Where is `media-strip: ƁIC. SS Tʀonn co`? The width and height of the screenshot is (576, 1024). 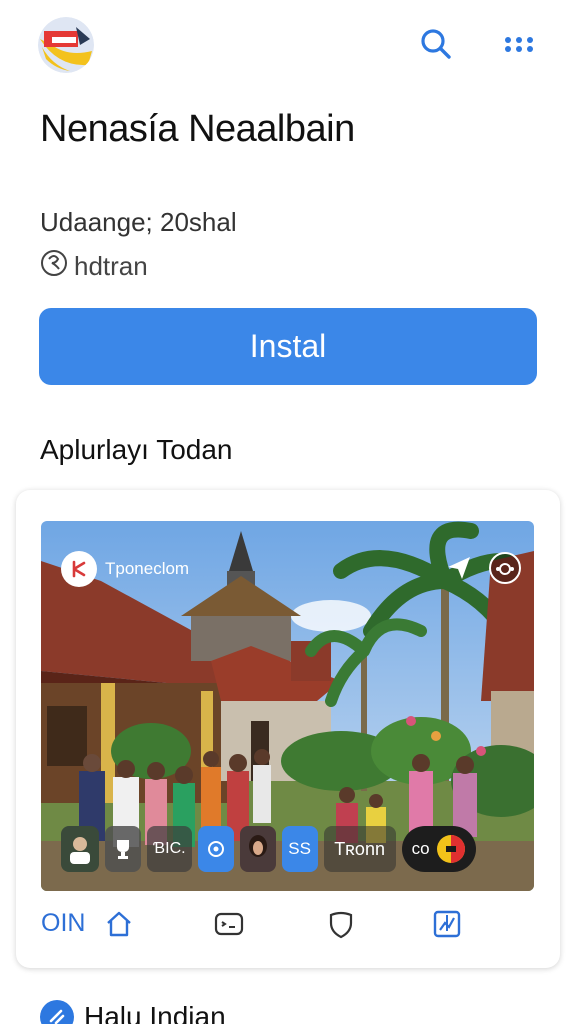
media-strip: ƁIC. SS Tʀonn co is located at coordinates (291, 849).